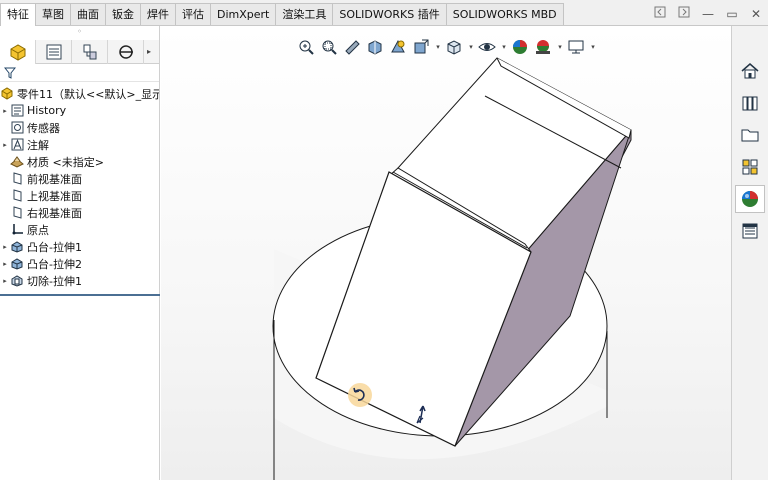 The height and width of the screenshot is (480, 768). I want to click on tree-item-right-plane: 右视基准面, so click(79, 212).